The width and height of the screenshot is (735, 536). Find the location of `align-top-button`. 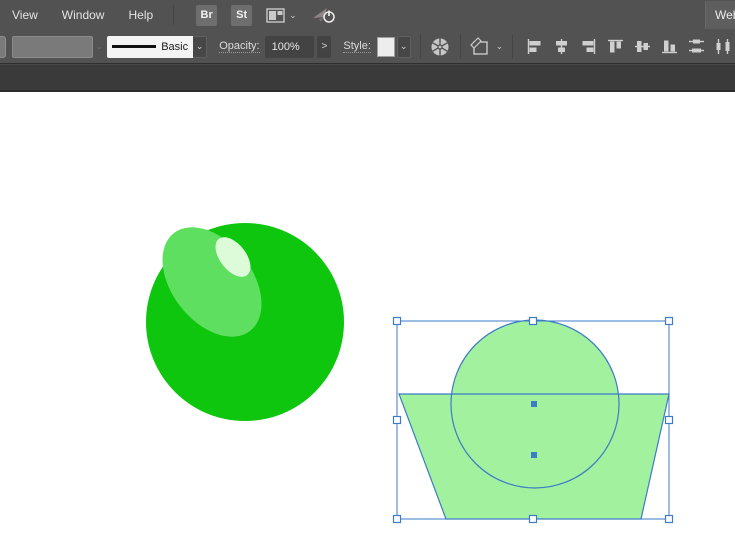

align-top-button is located at coordinates (615, 47).